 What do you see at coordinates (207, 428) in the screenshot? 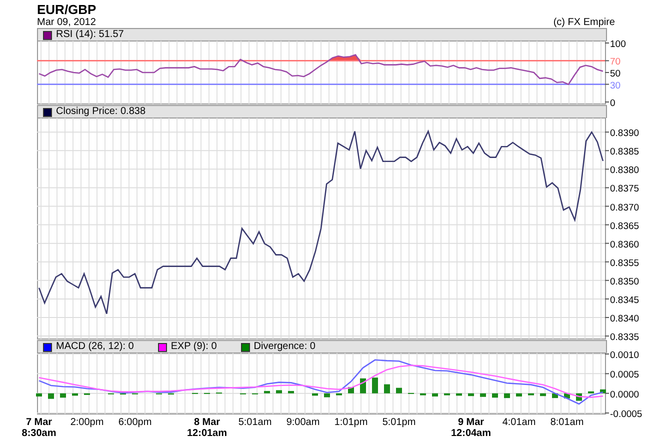
I see `axis-label: 8 Mar 12:01am` at bounding box center [207, 428].